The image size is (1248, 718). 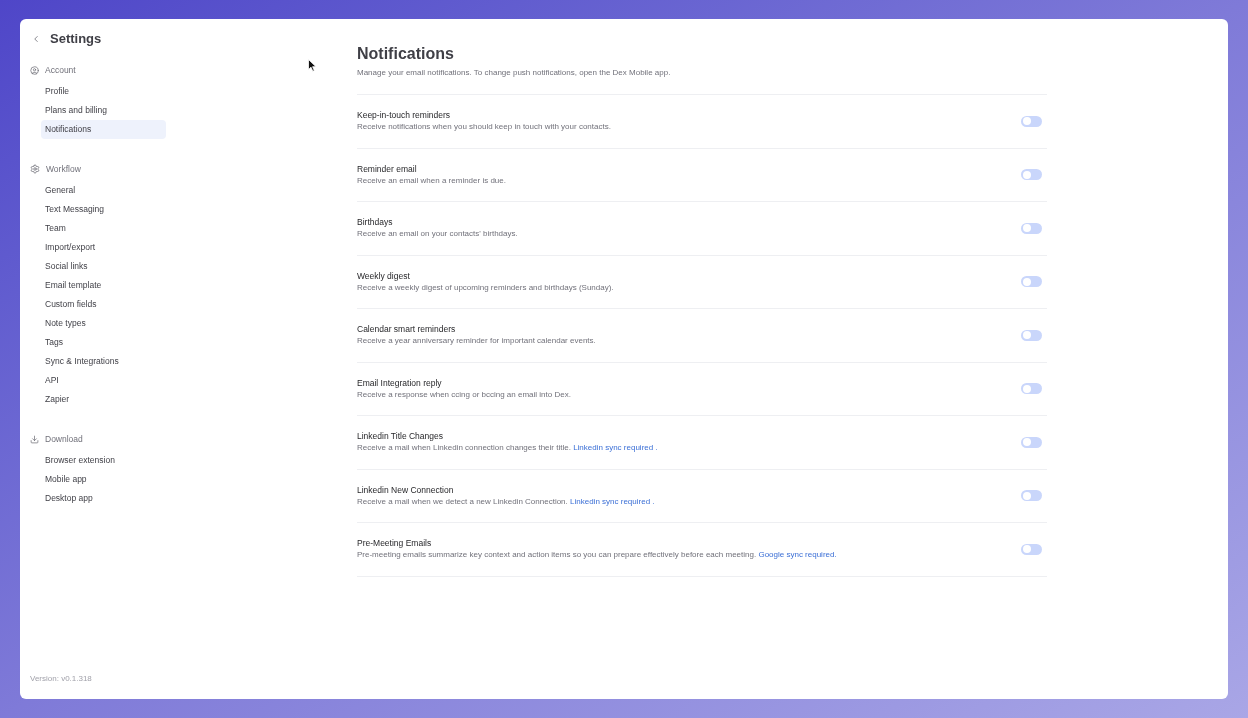 What do you see at coordinates (387, 169) in the screenshot?
I see `setting-title: Reminder email` at bounding box center [387, 169].